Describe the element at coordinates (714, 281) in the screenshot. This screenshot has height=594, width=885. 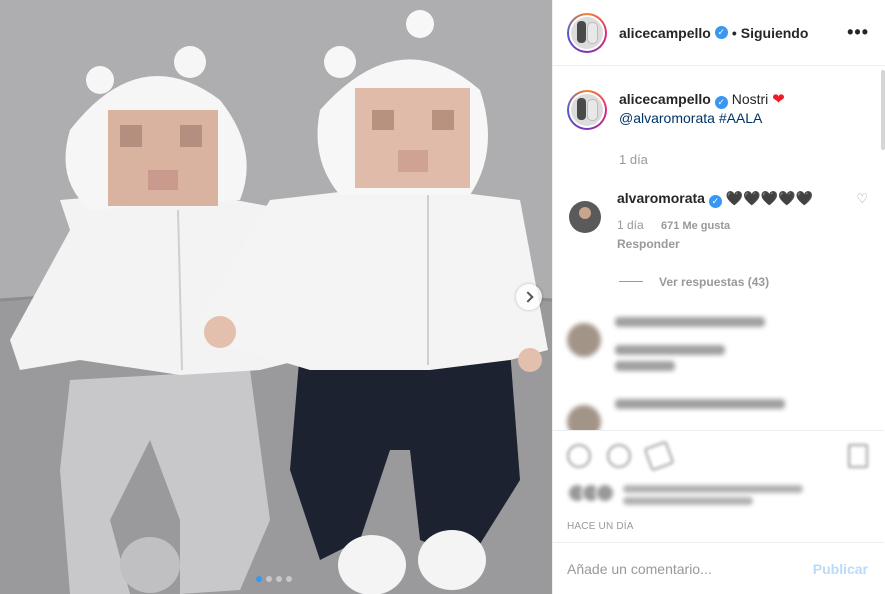
I see `view-replies-label: Ver respuestas (43)` at that location.